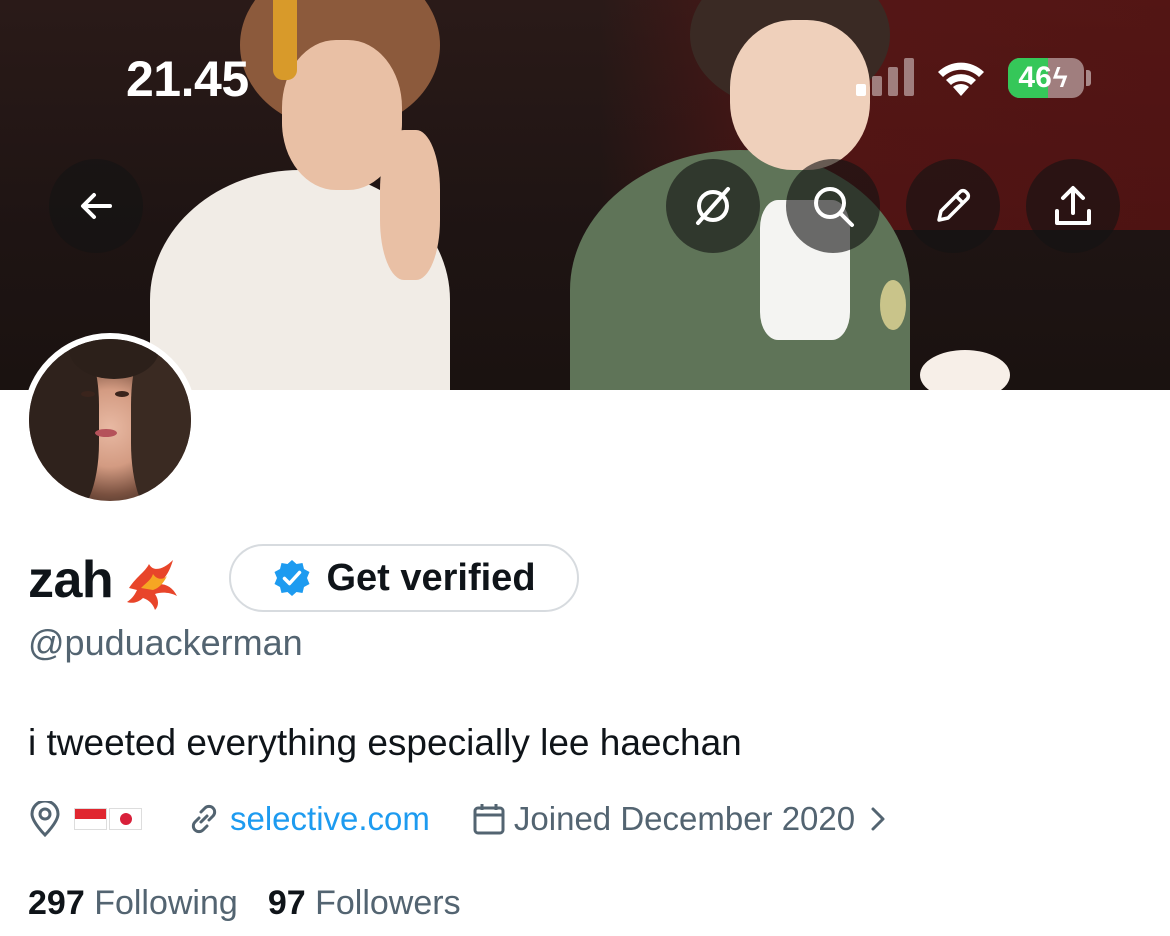 The image size is (1170, 936). I want to click on edit-pencil-icon, so click(954, 205).